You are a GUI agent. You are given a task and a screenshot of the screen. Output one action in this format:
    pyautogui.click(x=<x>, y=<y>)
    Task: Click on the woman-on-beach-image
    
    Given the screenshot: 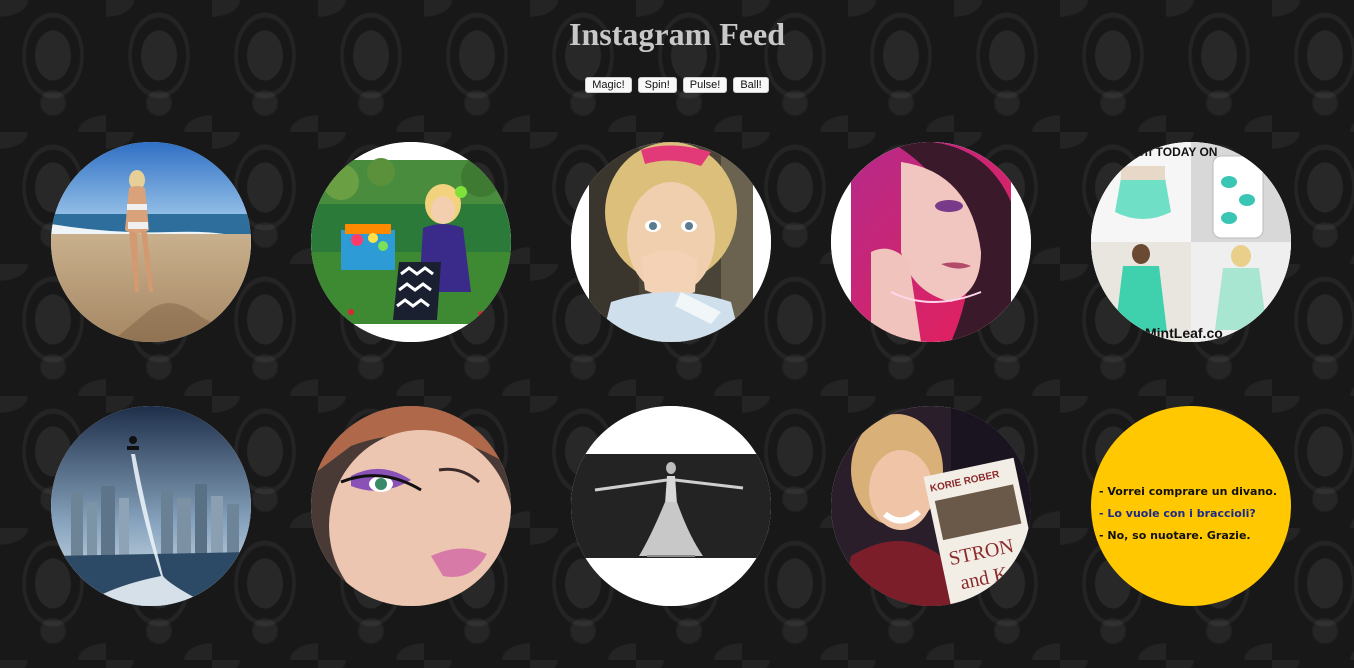 What is the action you would take?
    pyautogui.click(x=151, y=242)
    